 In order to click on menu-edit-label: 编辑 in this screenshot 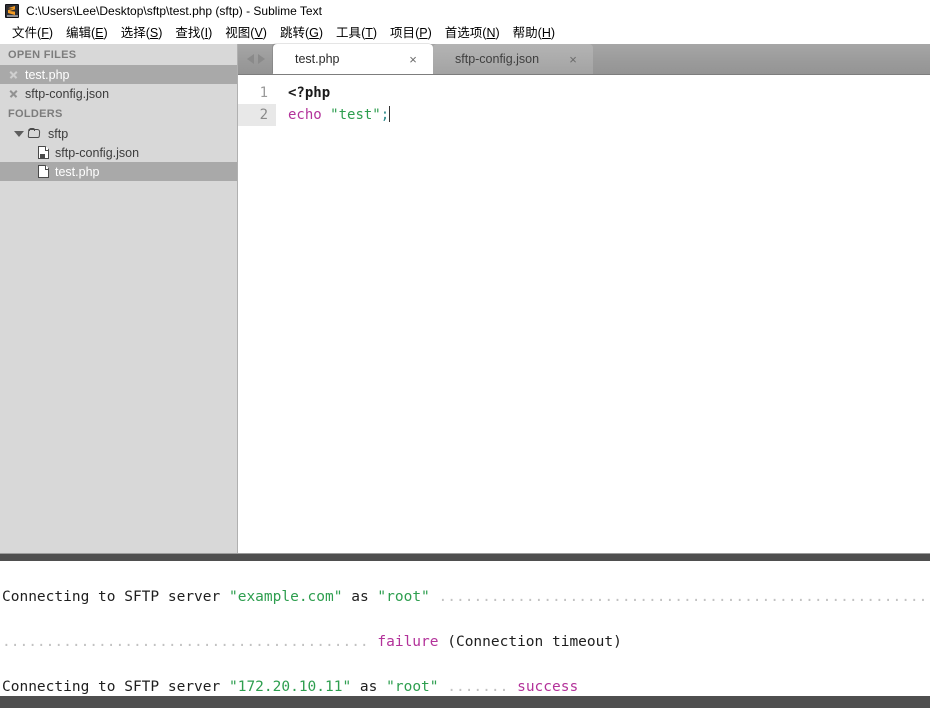, I will do `click(79, 33)`.